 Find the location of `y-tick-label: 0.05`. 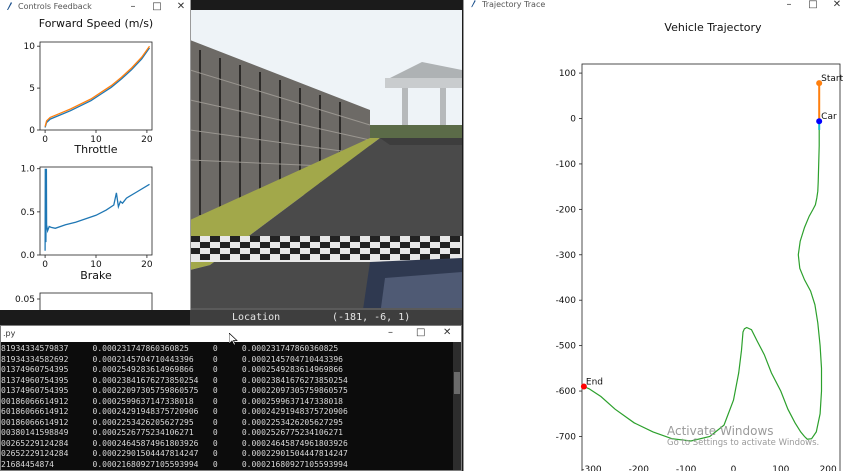

y-tick-label: 0.05 is located at coordinates (25, 300).